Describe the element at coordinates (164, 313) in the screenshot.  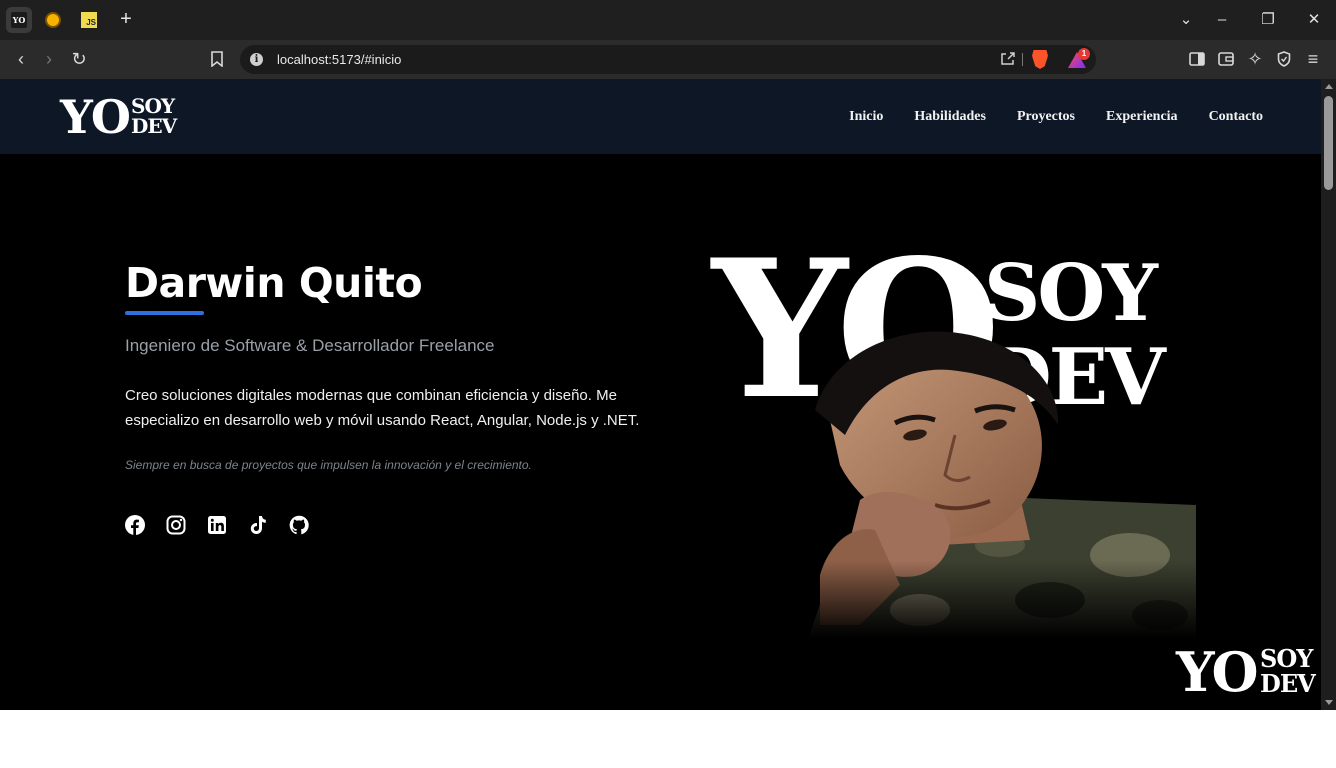
I see `name-underline` at that location.